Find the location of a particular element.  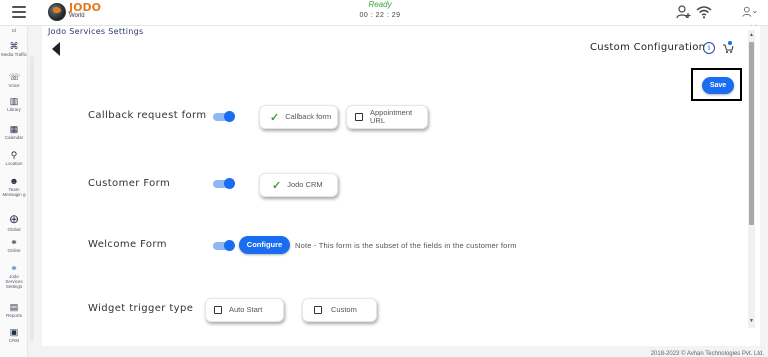

callback-form-option: ✓ Callback form is located at coordinates (298, 117).